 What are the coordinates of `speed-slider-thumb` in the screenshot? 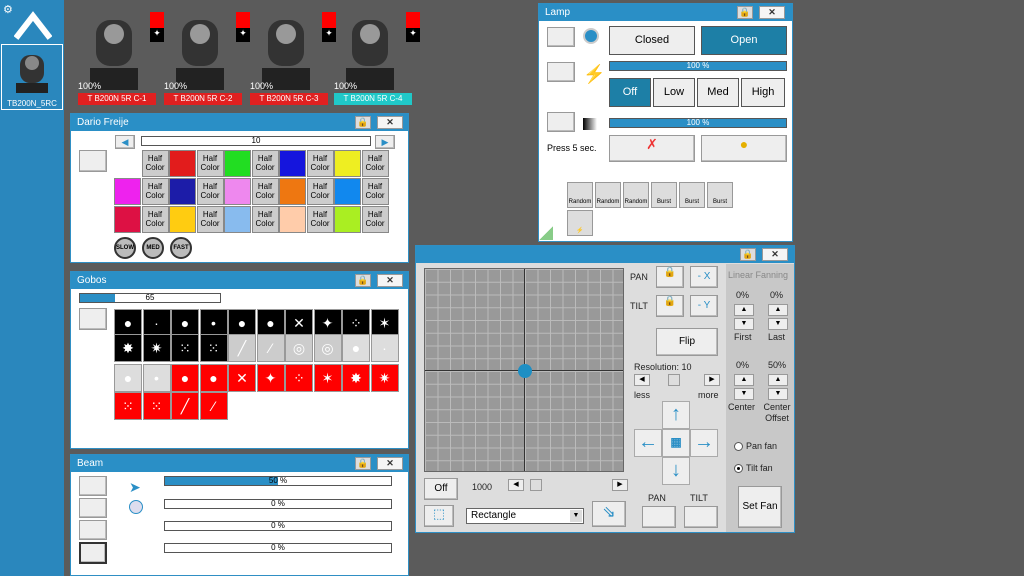 It's located at (536, 485).